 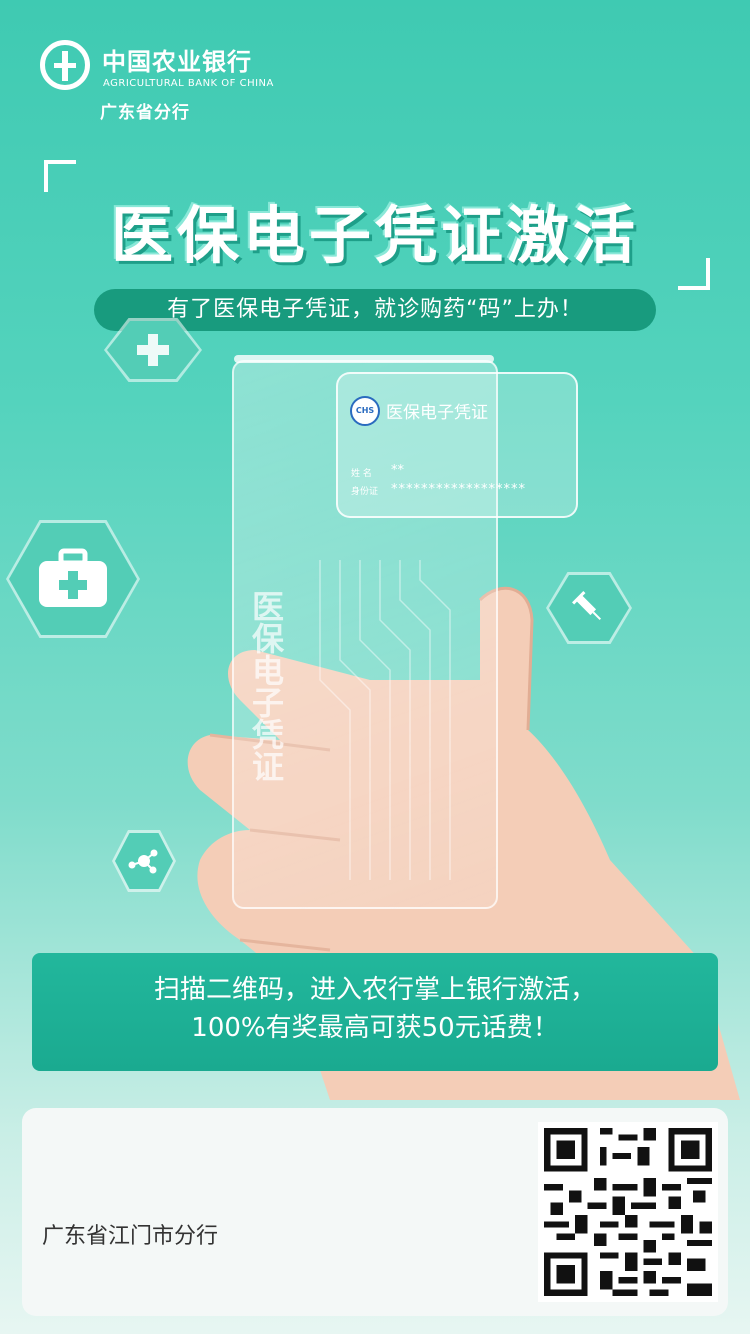 What do you see at coordinates (145, 113) in the screenshot?
I see `provincial-branch: 广东省分行` at bounding box center [145, 113].